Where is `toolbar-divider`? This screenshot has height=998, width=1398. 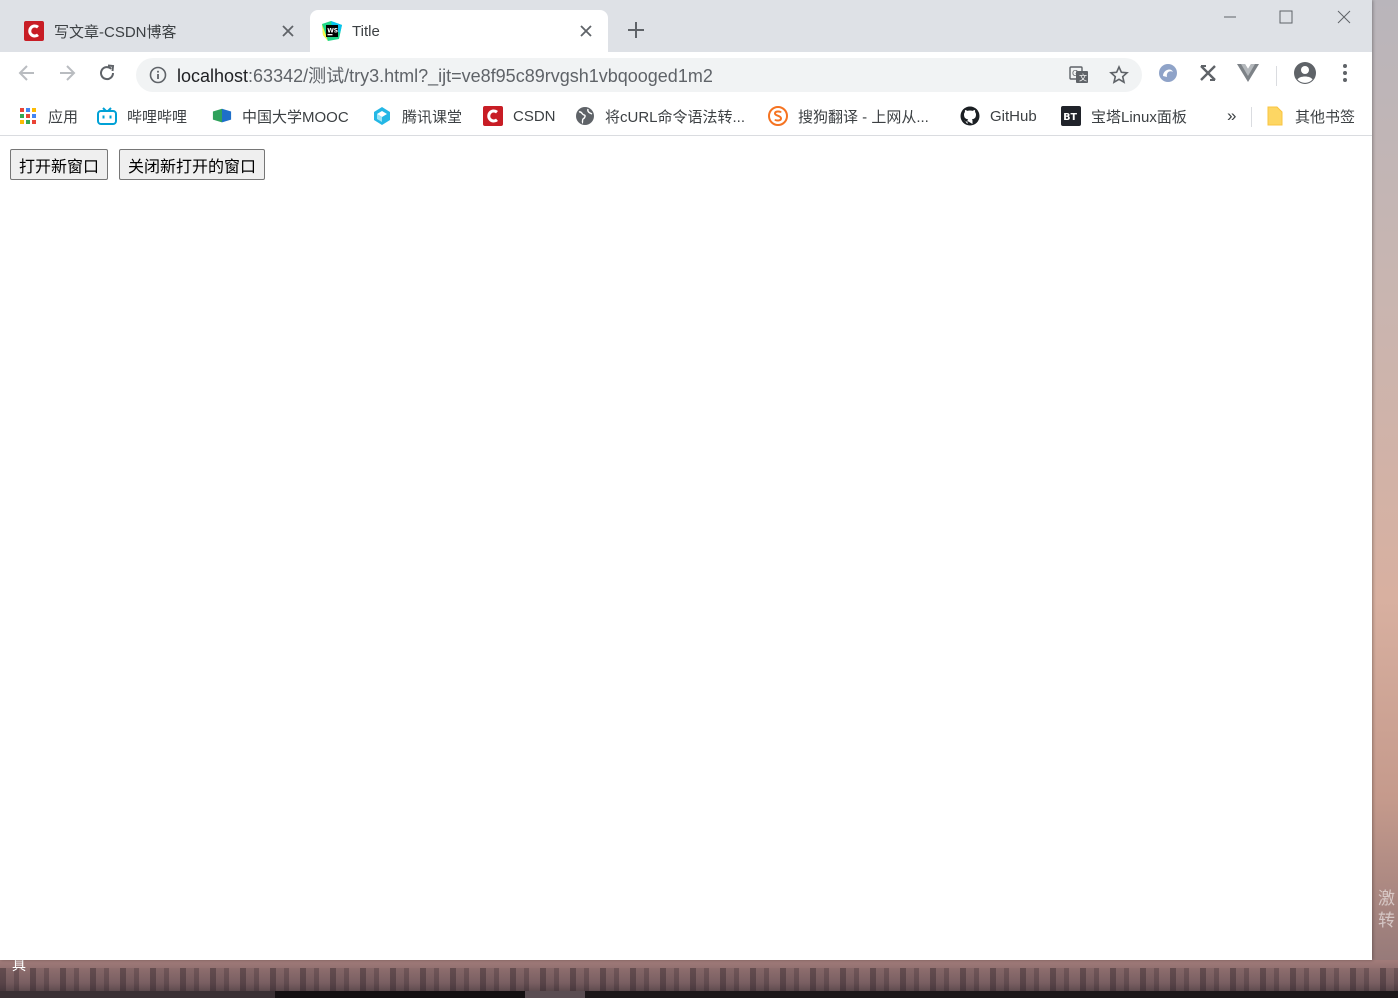 toolbar-divider is located at coordinates (1276, 76).